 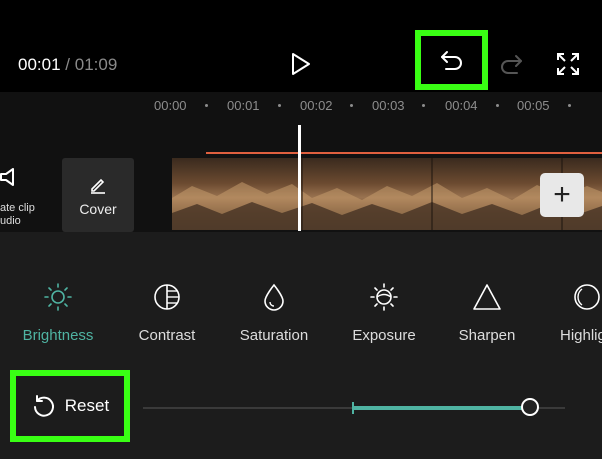 What do you see at coordinates (487, 335) in the screenshot?
I see `tool-label: Sharpen` at bounding box center [487, 335].